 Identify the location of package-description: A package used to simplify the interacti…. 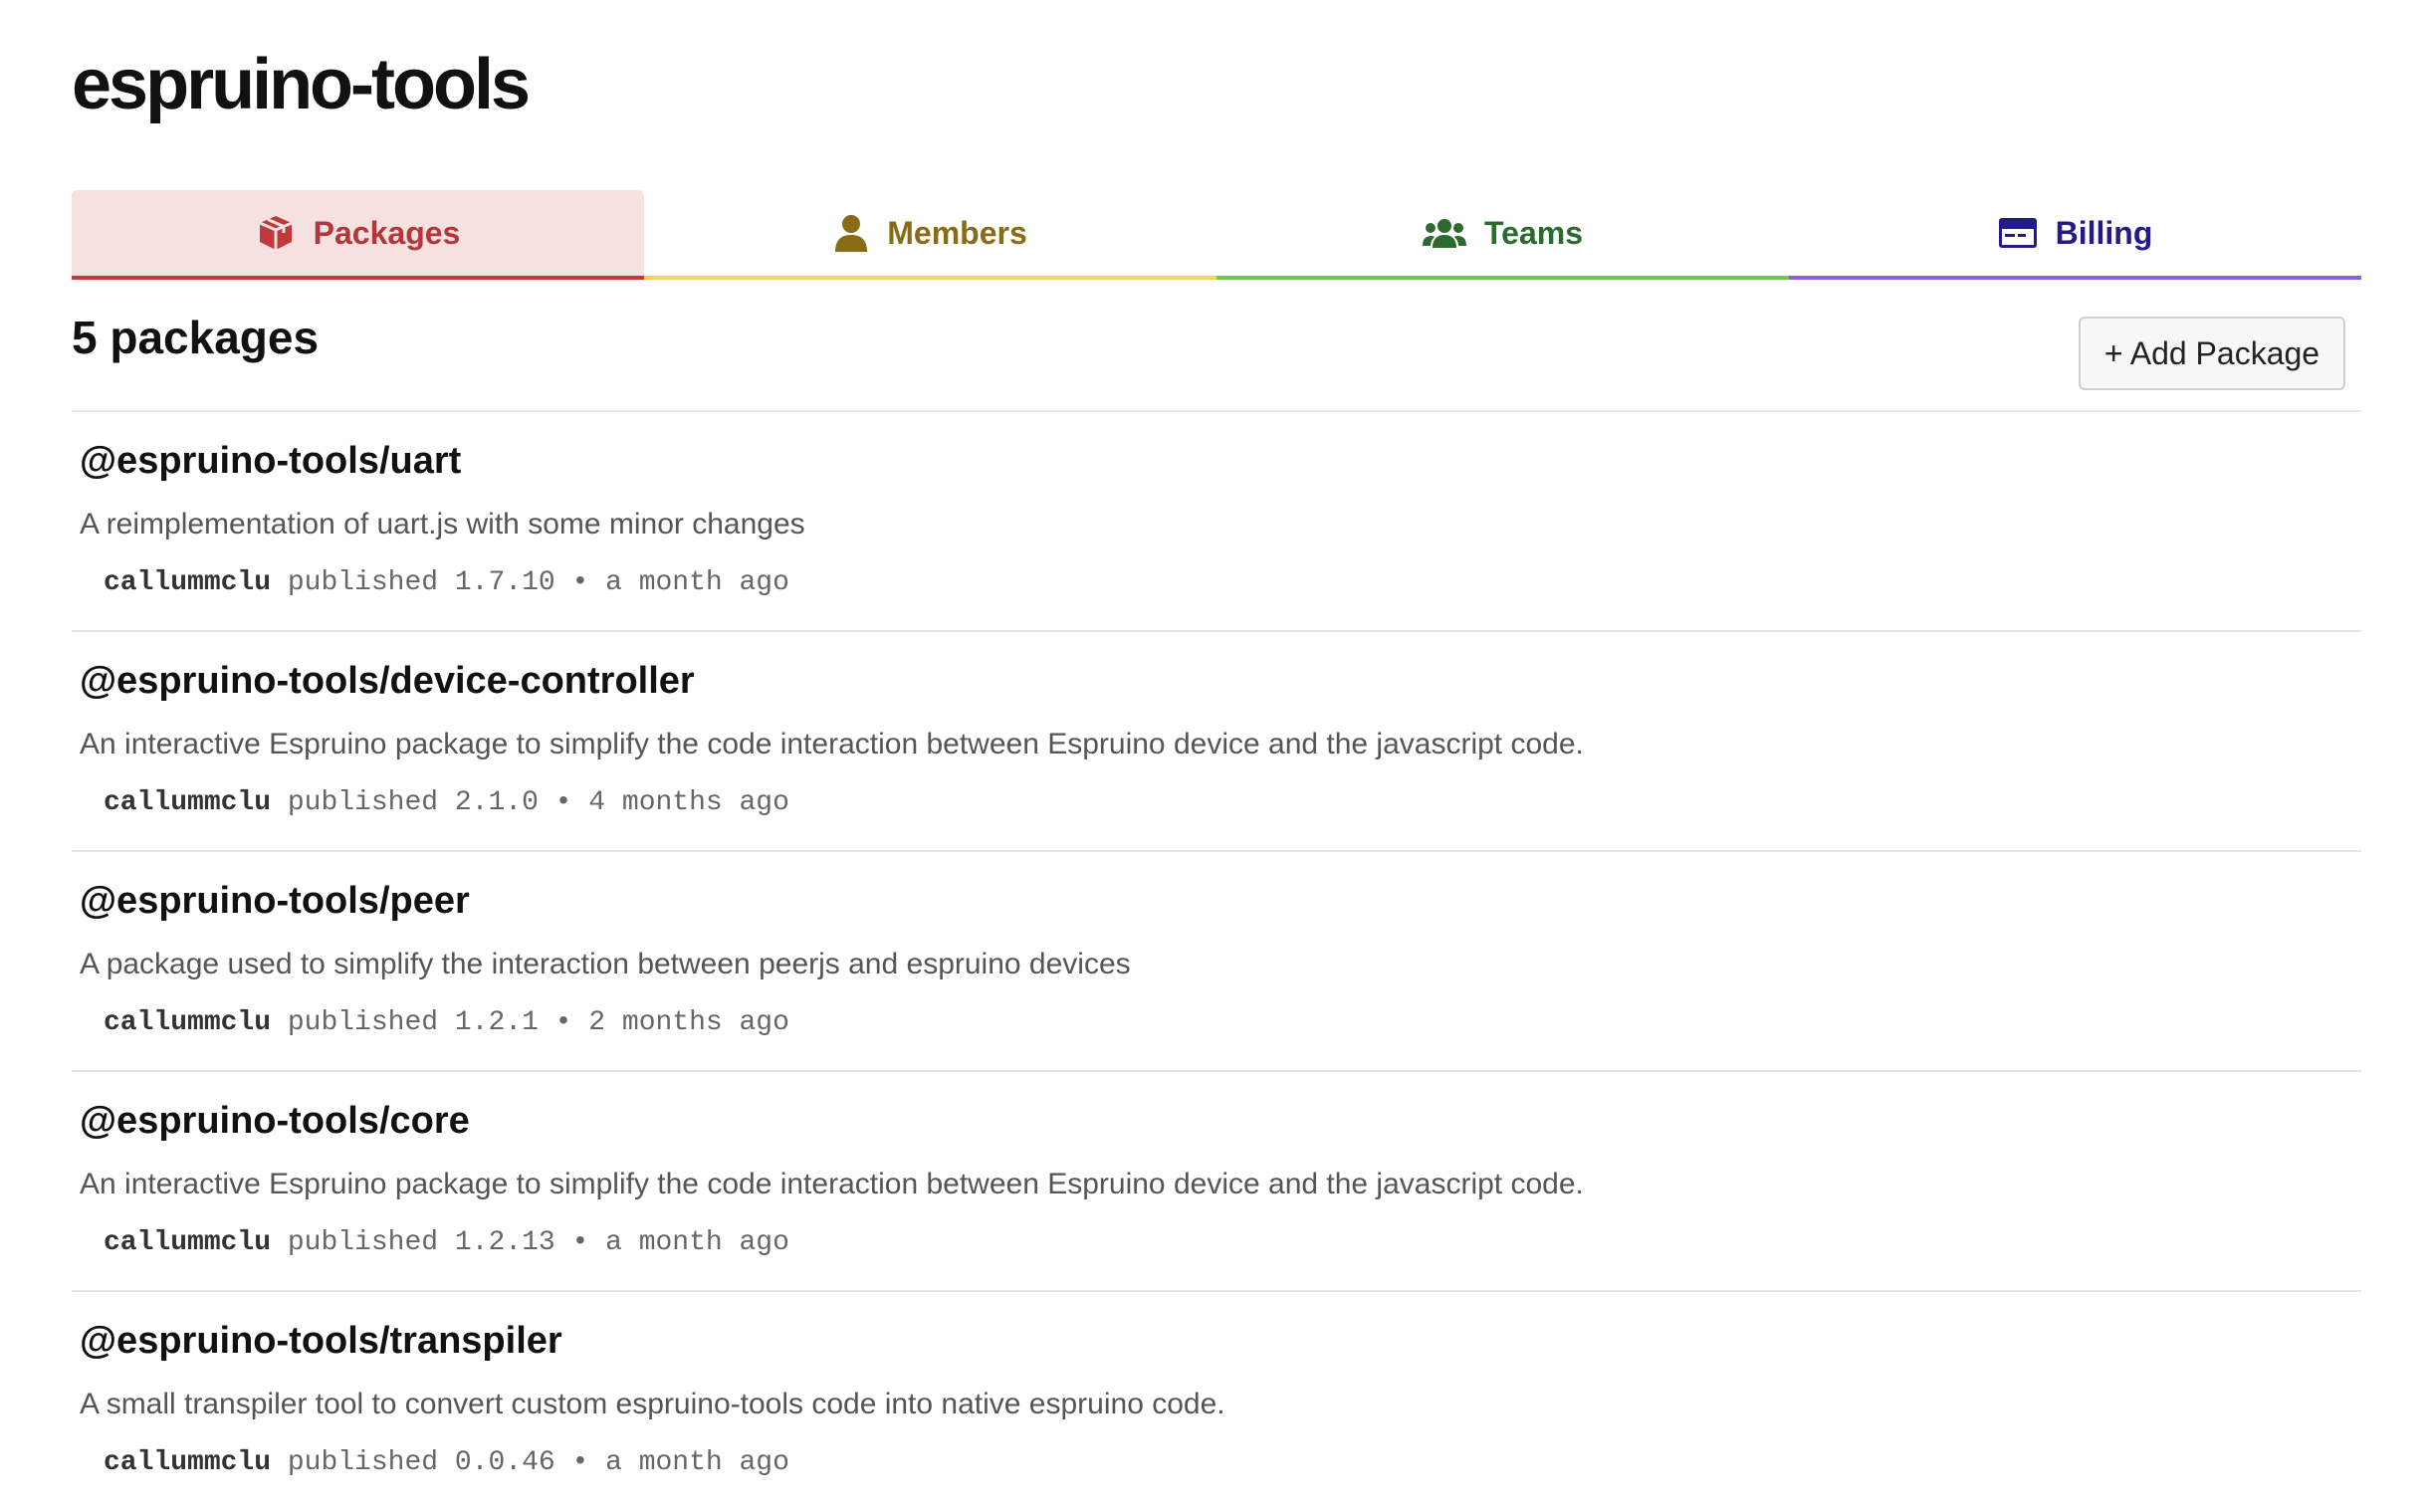
(605, 964).